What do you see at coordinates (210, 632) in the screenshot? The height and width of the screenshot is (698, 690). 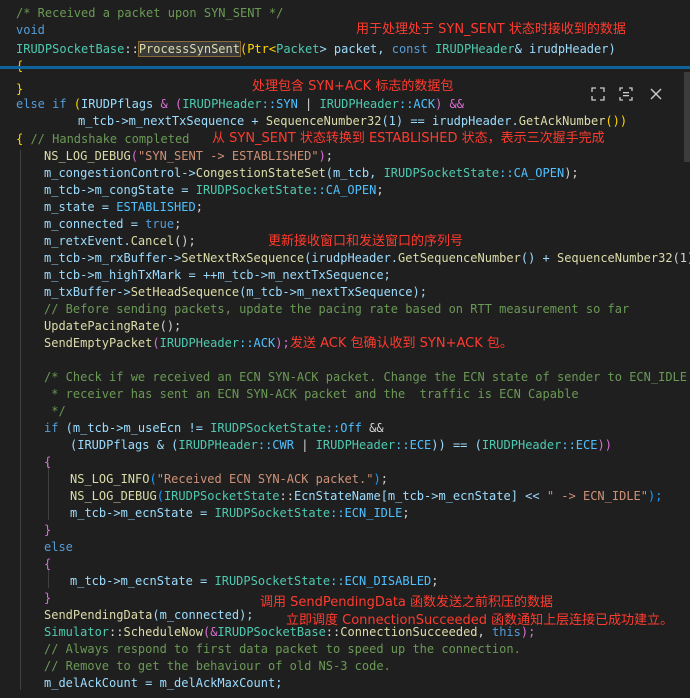 I see `paren: (&` at bounding box center [210, 632].